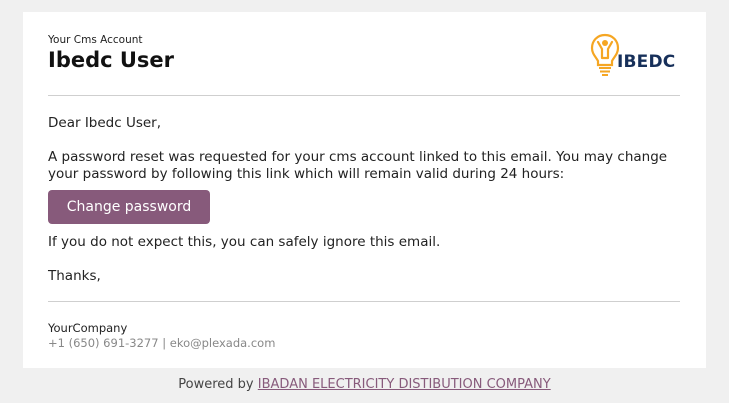 The image size is (729, 403). I want to click on change-password-button: Change password, so click(129, 207).